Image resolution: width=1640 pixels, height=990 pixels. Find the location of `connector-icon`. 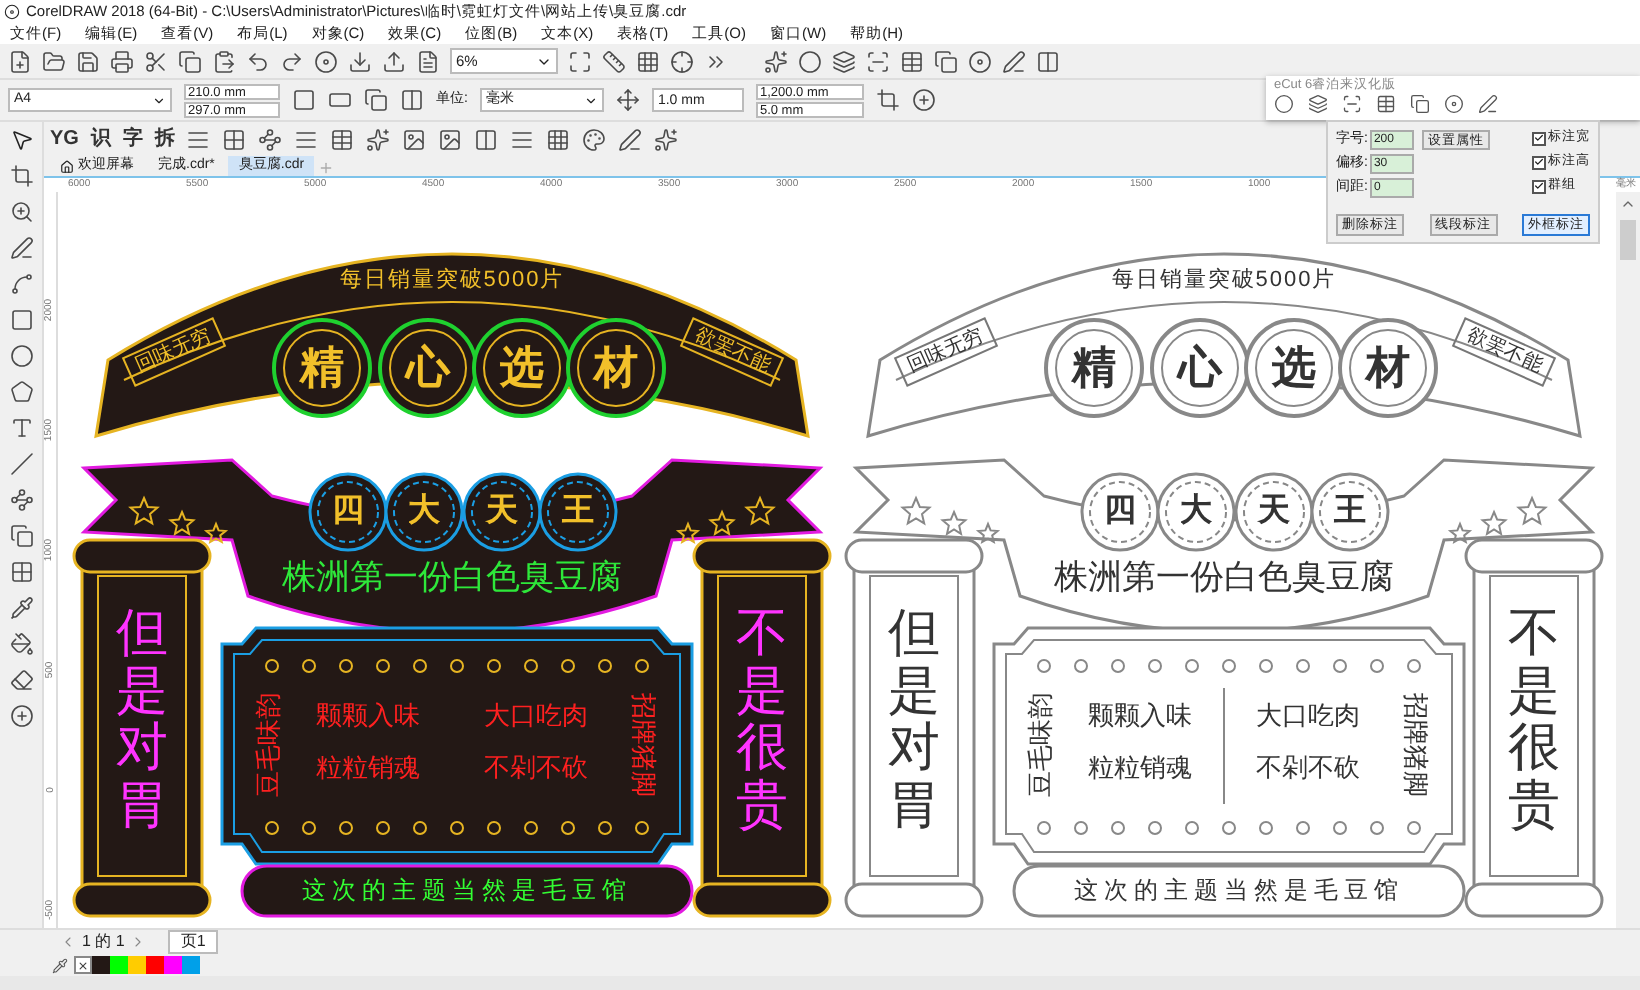

connector-icon is located at coordinates (21, 500).